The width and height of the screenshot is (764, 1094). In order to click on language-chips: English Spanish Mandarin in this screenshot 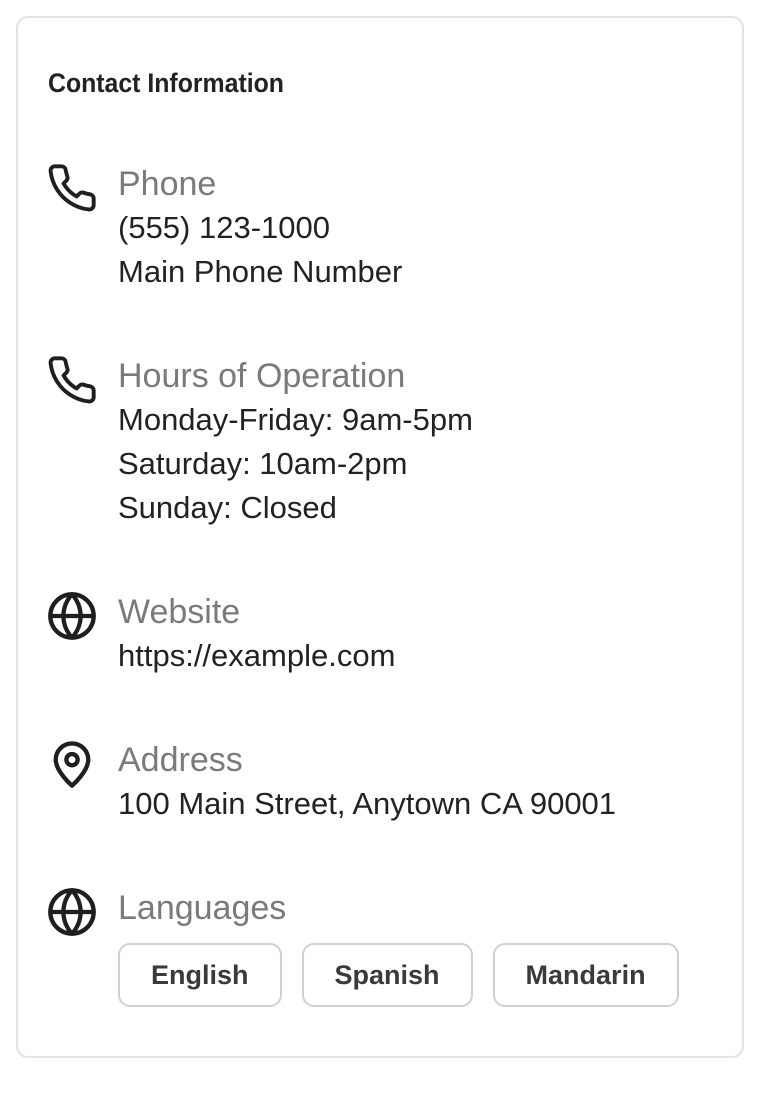, I will do `click(422, 975)`.